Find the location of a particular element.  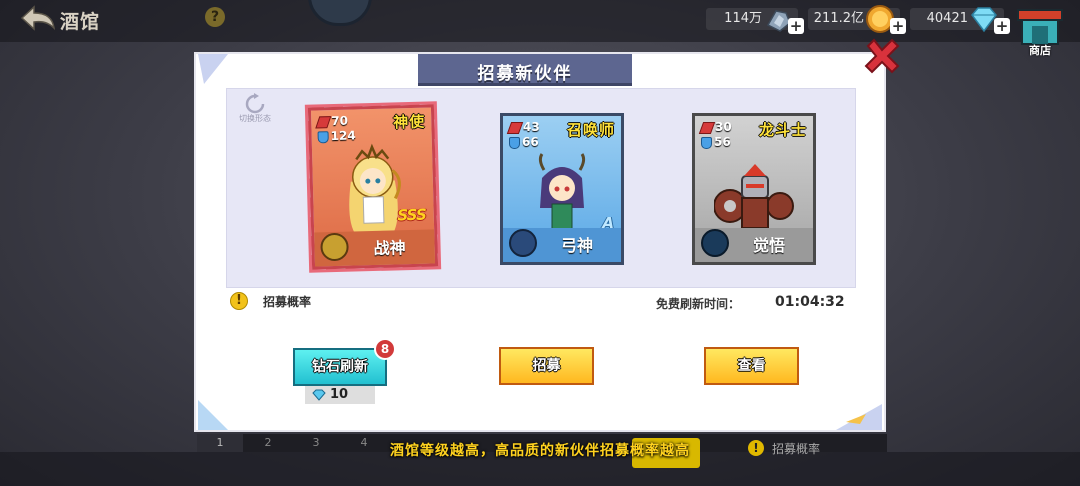

switch-form-label: 切换形态 is located at coordinates (255, 118).